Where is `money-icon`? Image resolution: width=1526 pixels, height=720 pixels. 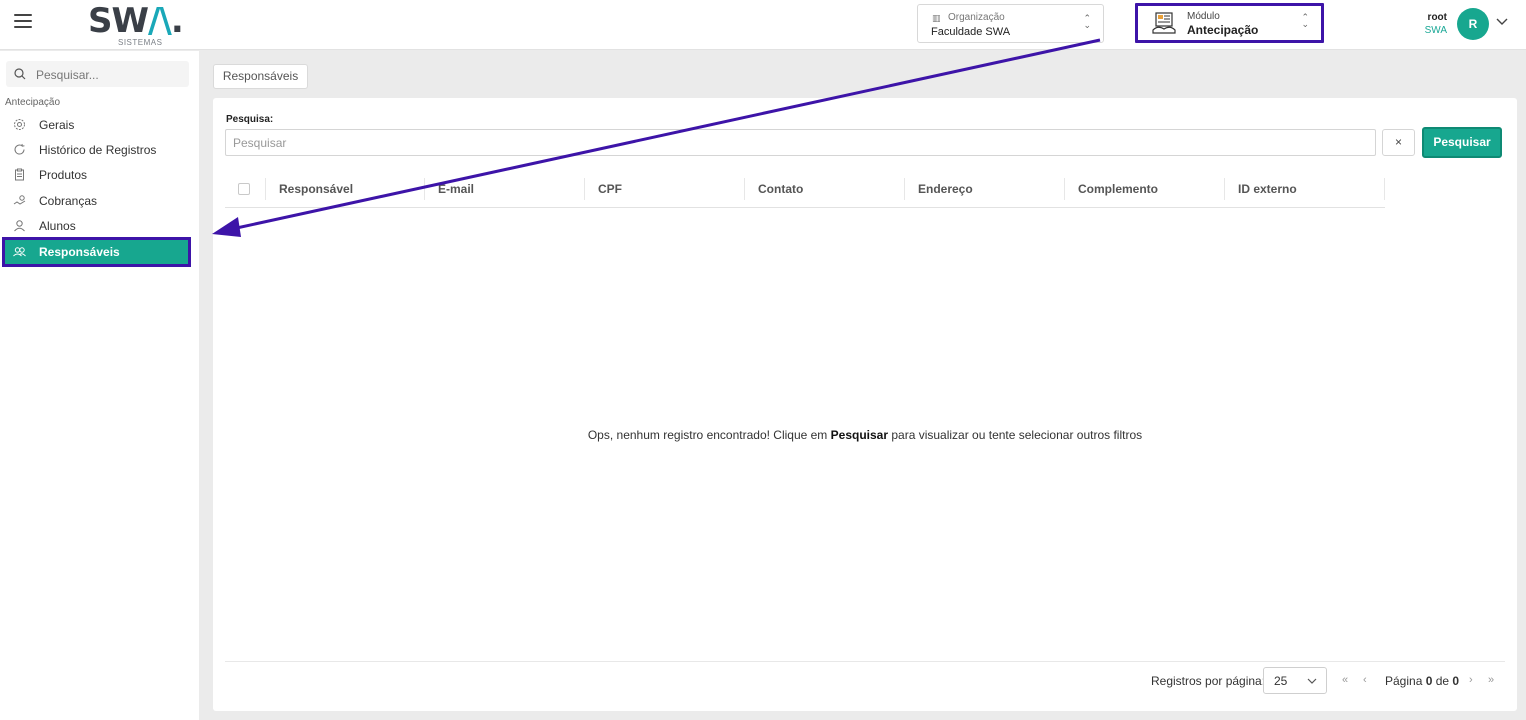
money-icon is located at coordinates (19, 200).